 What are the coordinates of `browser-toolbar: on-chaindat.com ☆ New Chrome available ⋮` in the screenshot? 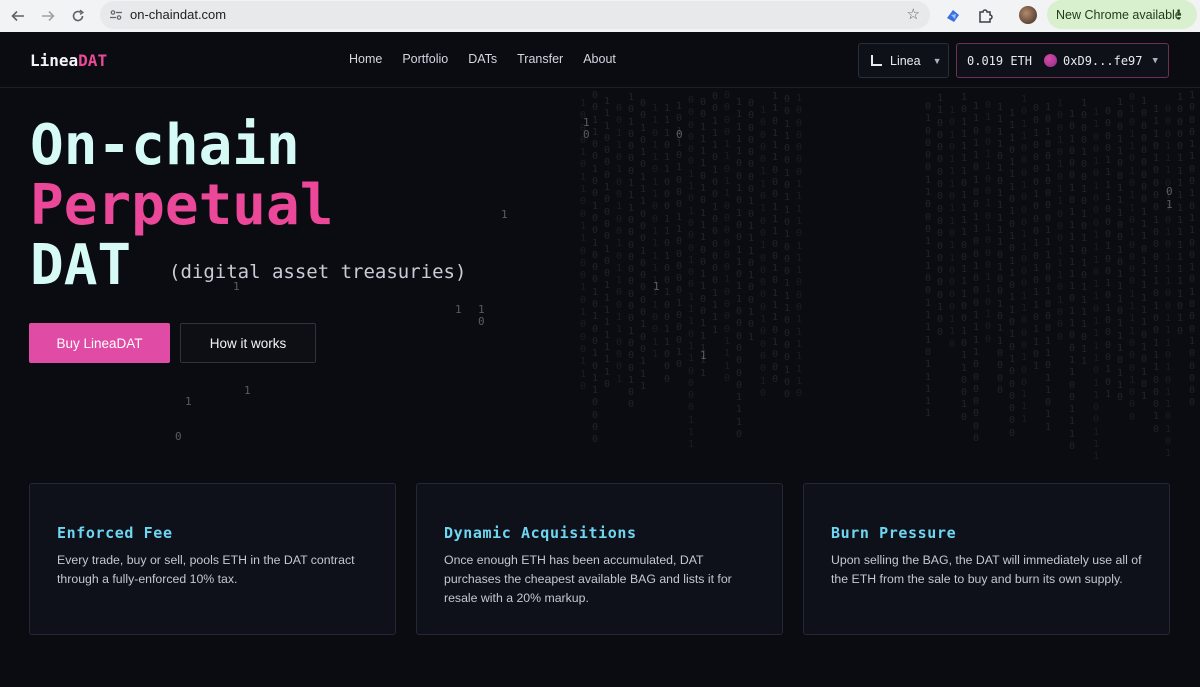 It's located at (600, 16).